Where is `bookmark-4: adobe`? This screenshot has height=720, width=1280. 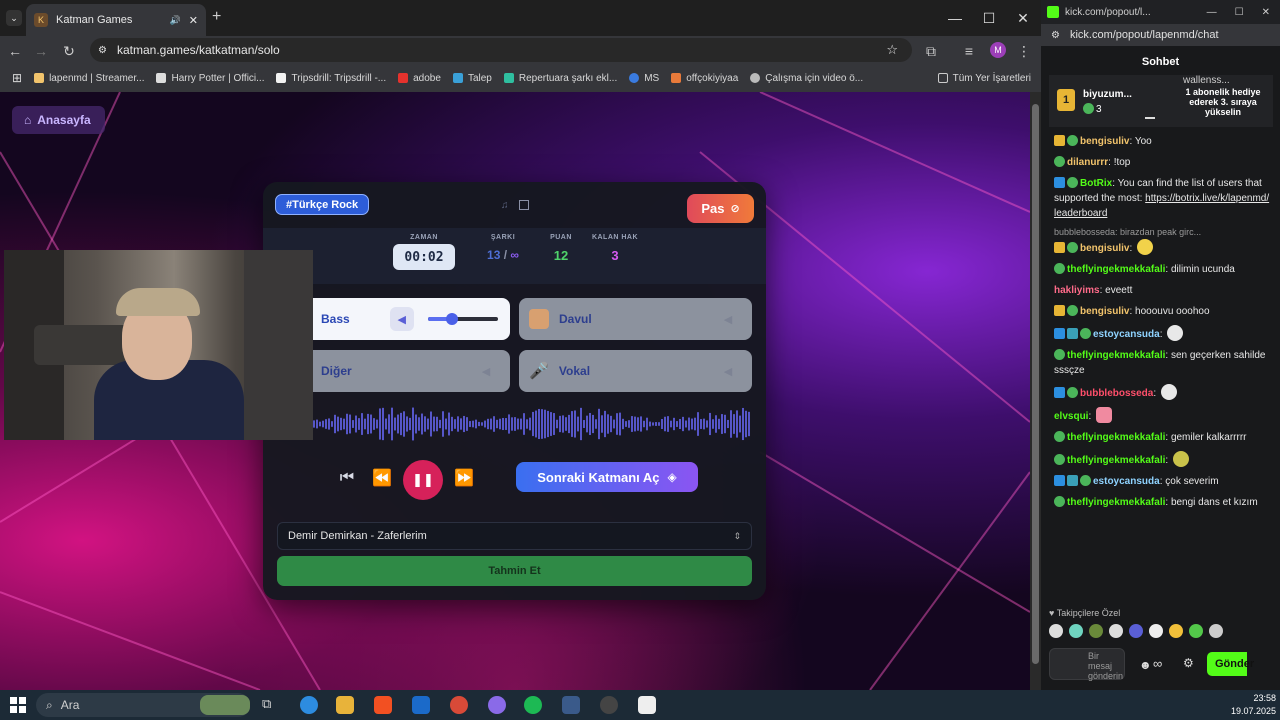 bookmark-4: adobe is located at coordinates (419, 78).